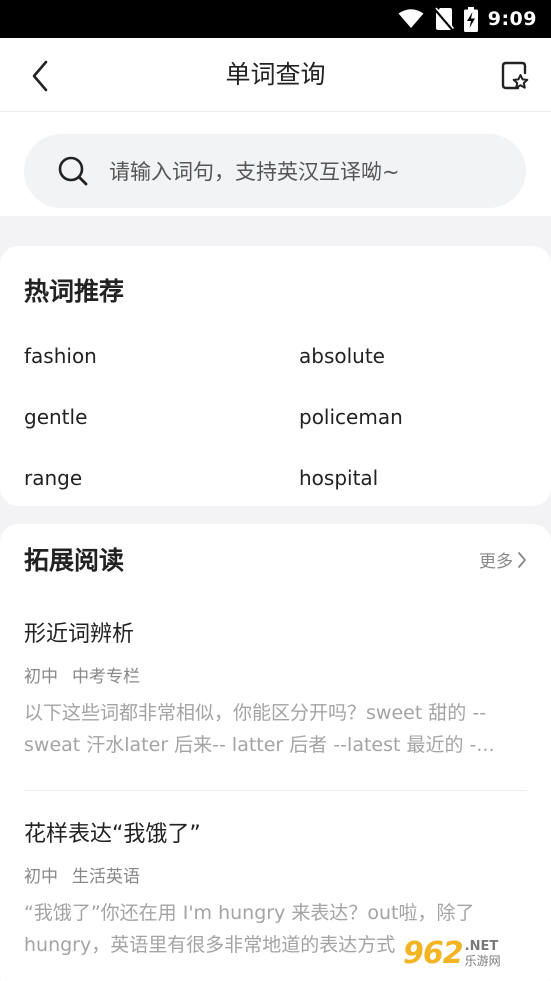 This screenshot has width=551, height=981. Describe the element at coordinates (411, 18) in the screenshot. I see `wifi-icon` at that location.